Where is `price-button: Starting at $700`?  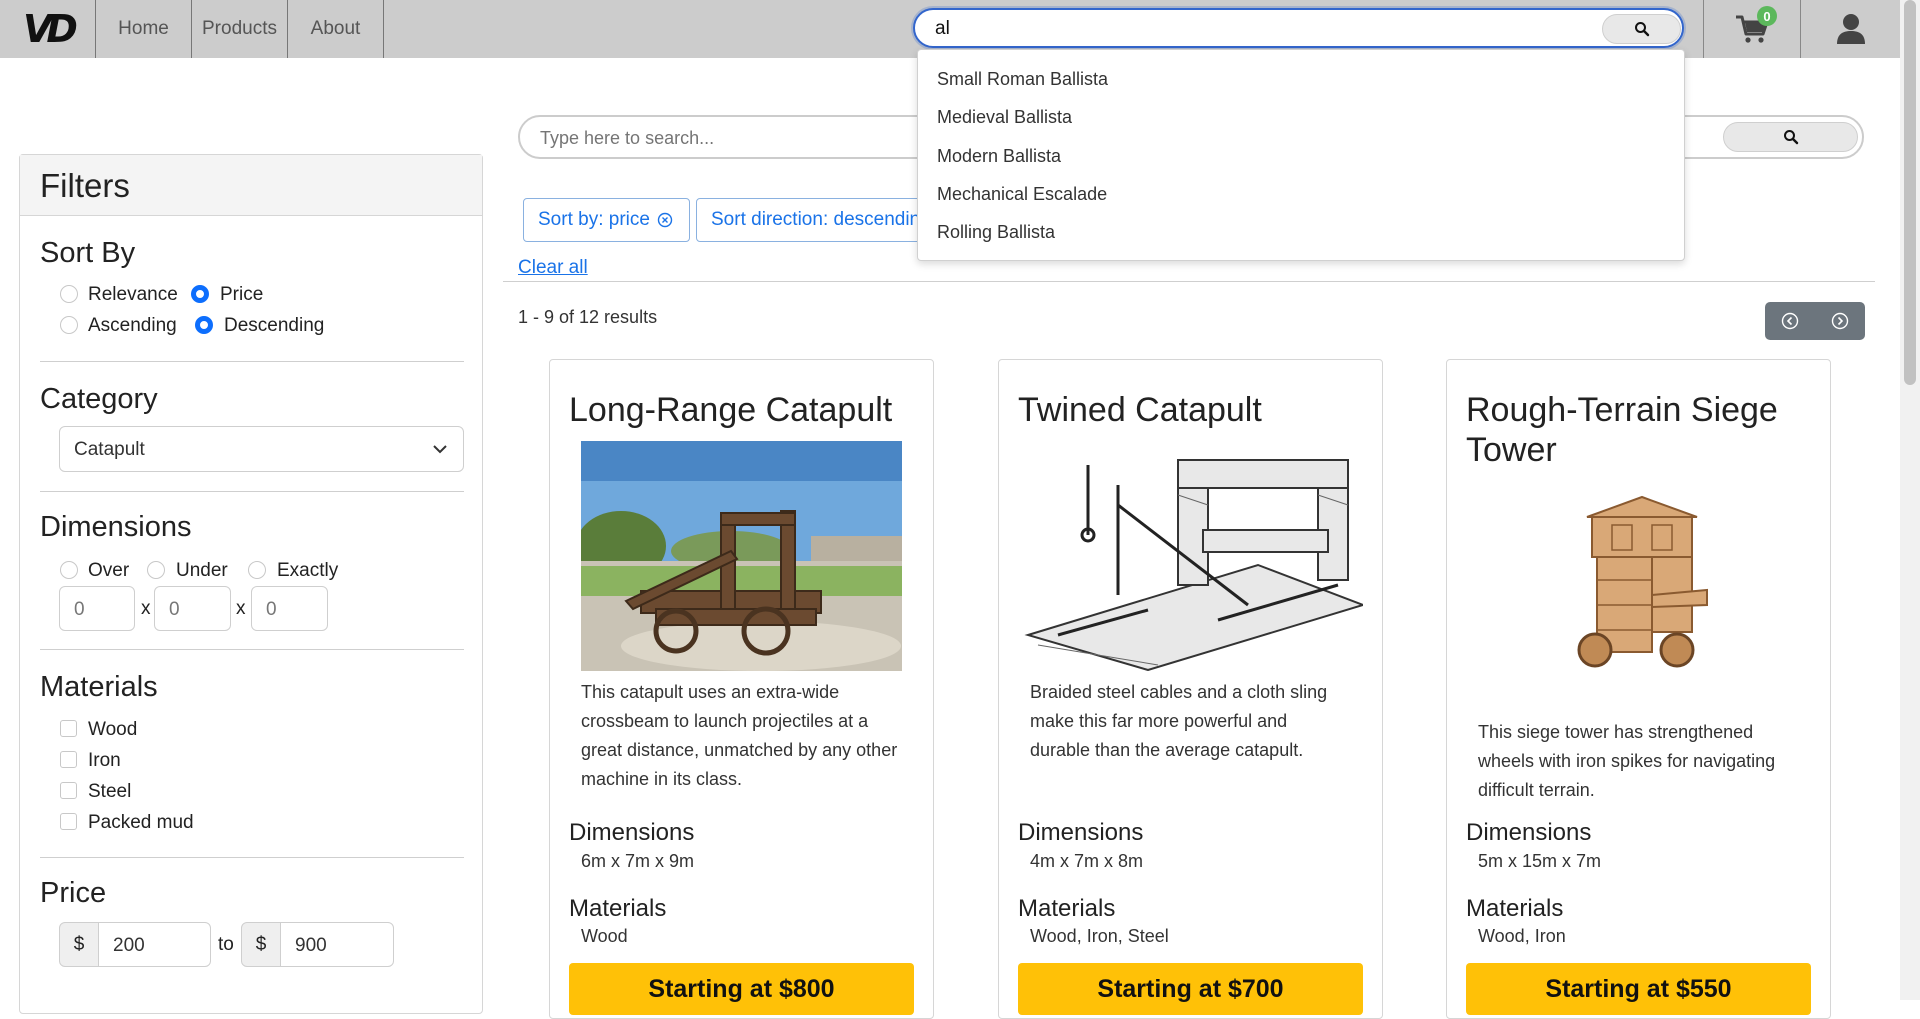 price-button: Starting at $700 is located at coordinates (1190, 989).